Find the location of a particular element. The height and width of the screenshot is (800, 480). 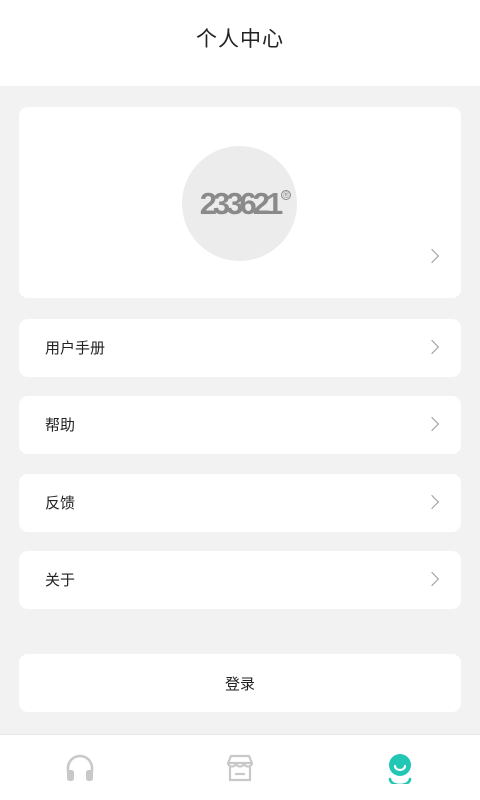

menu-item-feedback: 反馈 is located at coordinates (240, 503).